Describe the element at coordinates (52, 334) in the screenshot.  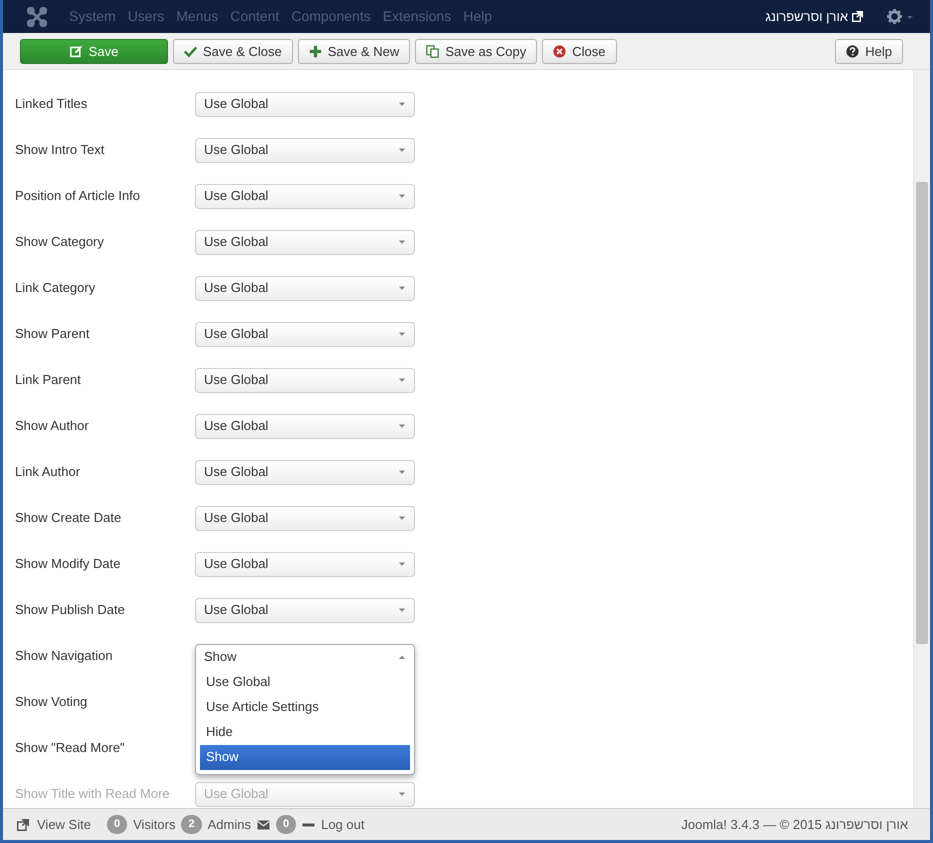
I see `field-label: Show Parent` at that location.